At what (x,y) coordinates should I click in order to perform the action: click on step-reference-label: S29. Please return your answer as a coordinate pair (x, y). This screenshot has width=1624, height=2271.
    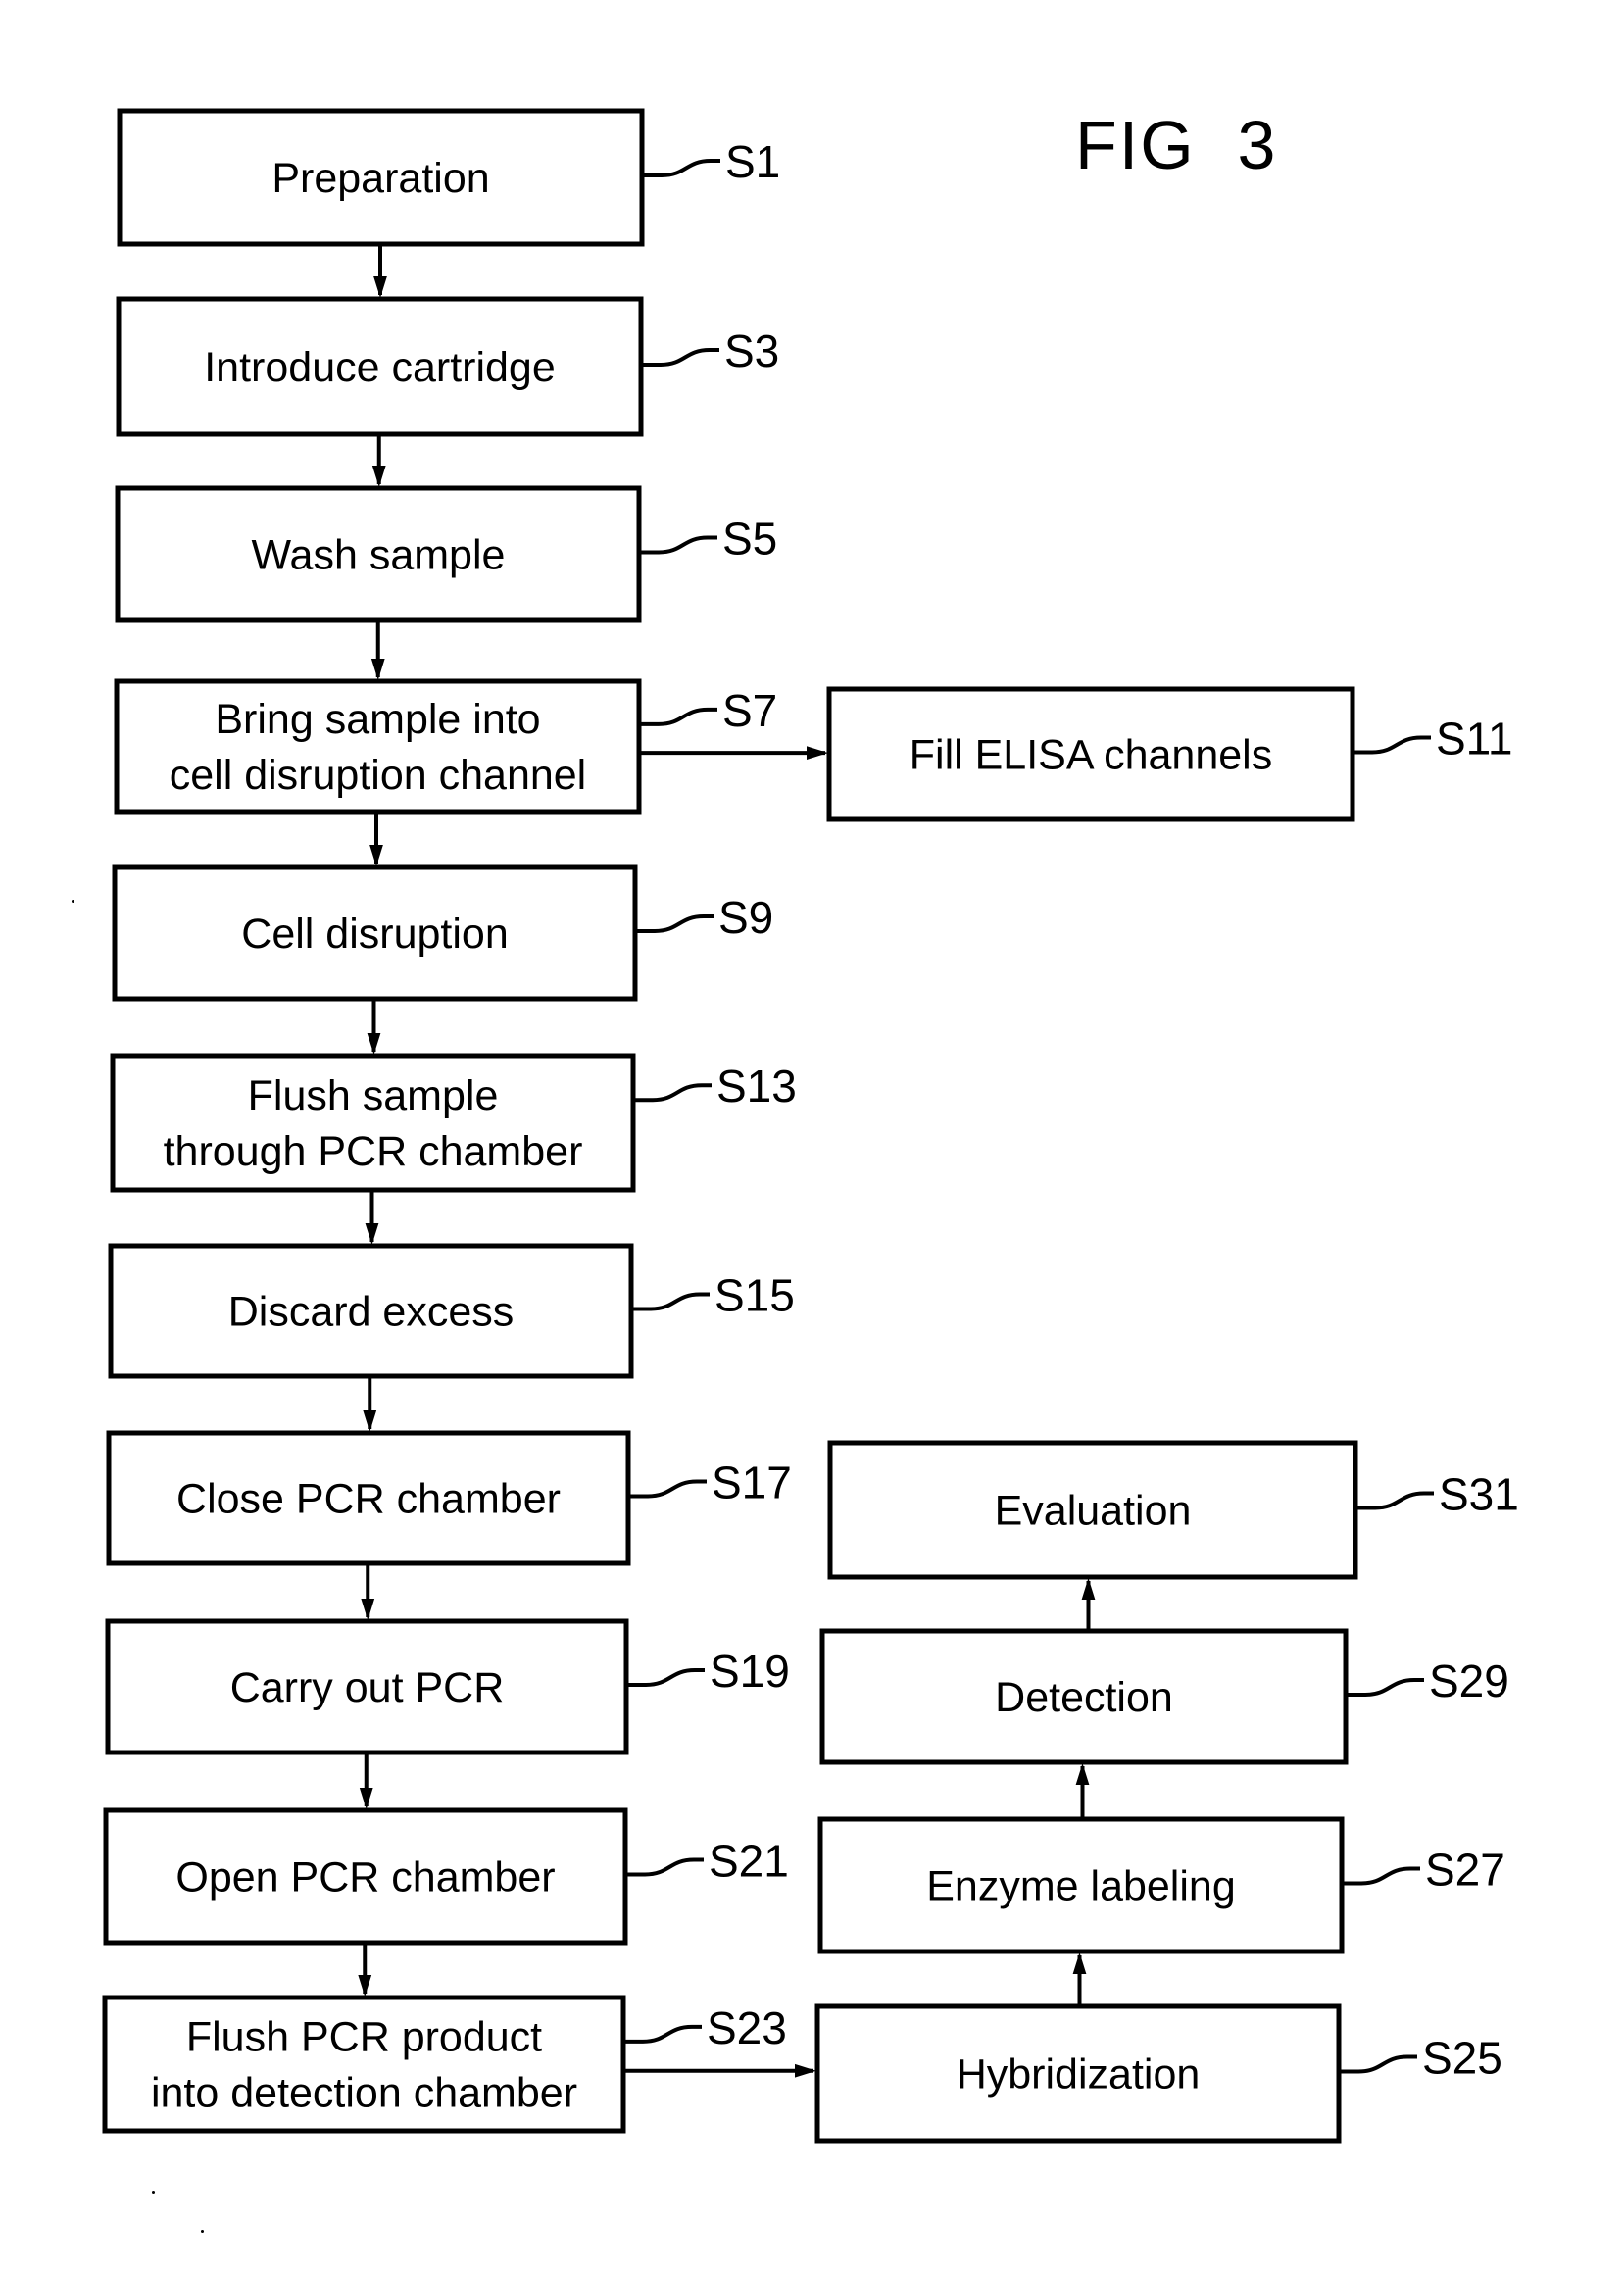
    Looking at the image, I should click on (1469, 1680).